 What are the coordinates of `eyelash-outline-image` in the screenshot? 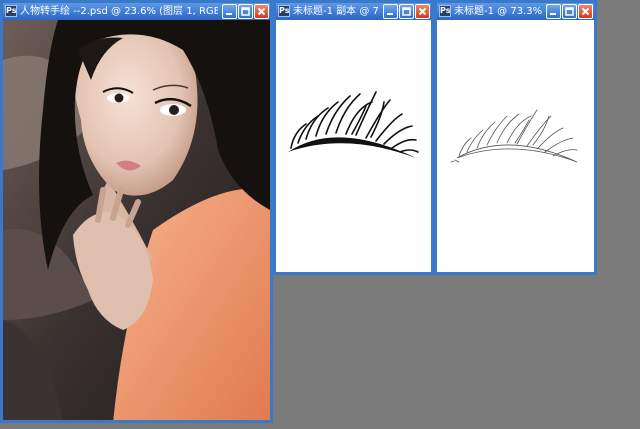 It's located at (514, 136).